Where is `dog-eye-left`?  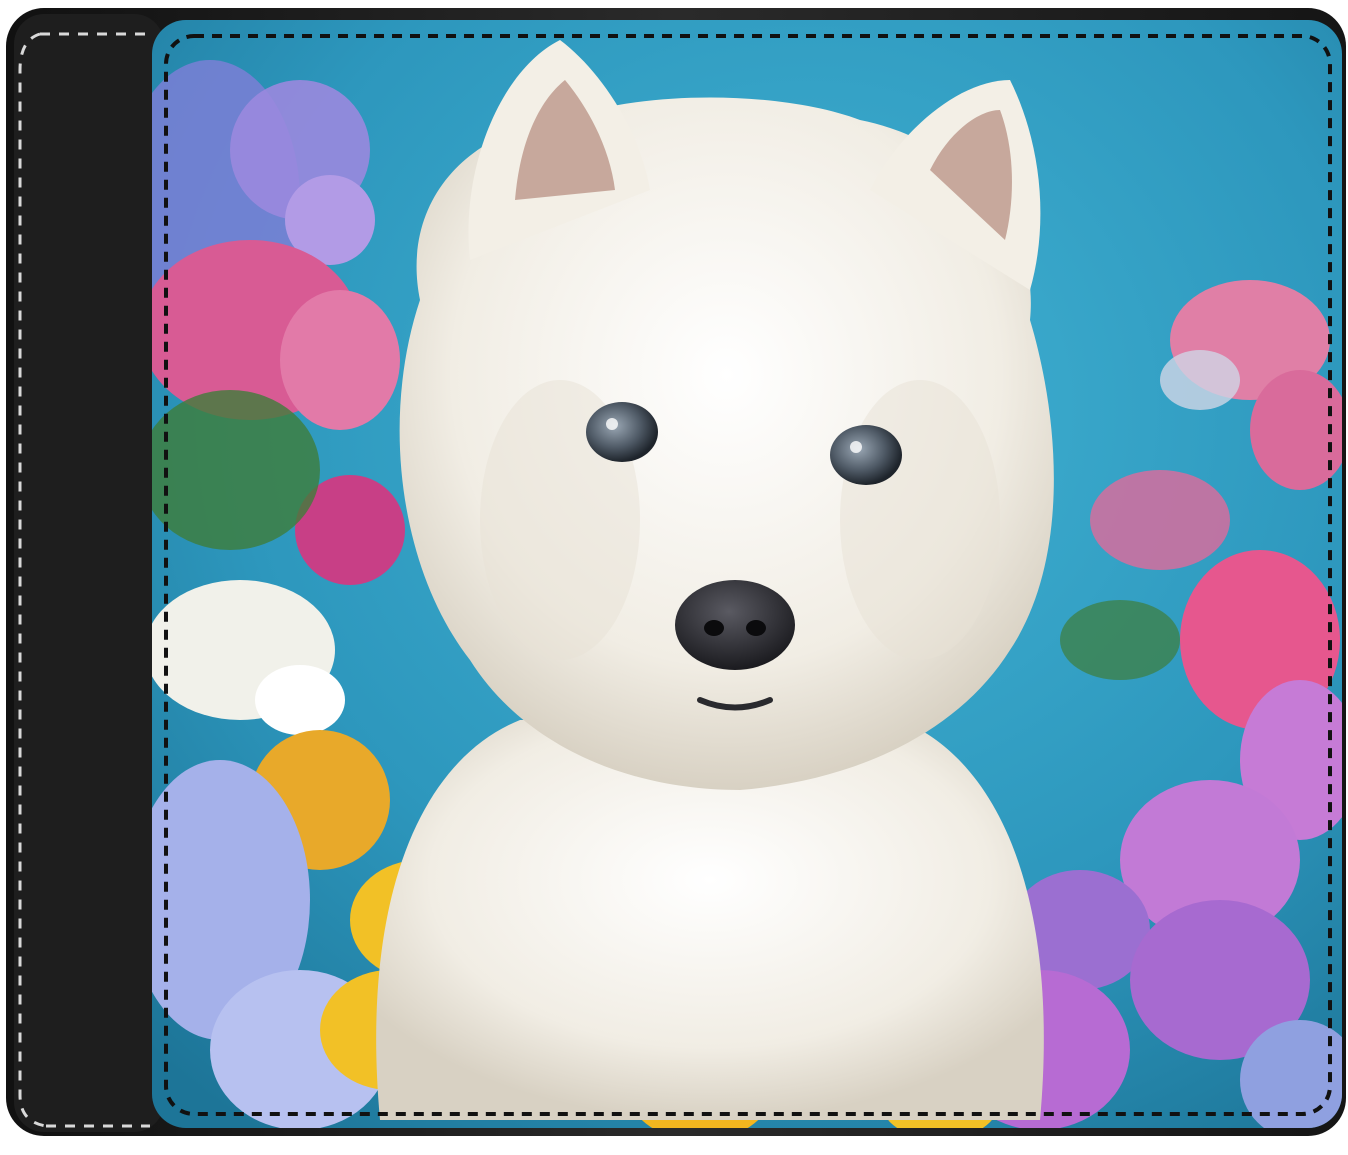 dog-eye-left is located at coordinates (622, 432).